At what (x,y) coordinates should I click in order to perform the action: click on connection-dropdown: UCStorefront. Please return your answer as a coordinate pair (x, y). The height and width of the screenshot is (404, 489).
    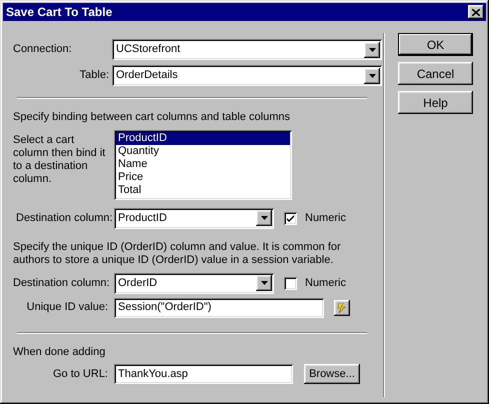
    Looking at the image, I should click on (247, 49).